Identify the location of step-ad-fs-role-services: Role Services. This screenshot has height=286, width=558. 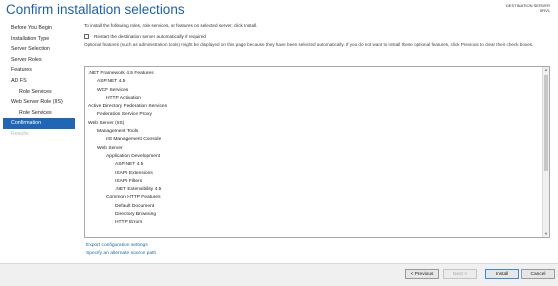
(39, 92).